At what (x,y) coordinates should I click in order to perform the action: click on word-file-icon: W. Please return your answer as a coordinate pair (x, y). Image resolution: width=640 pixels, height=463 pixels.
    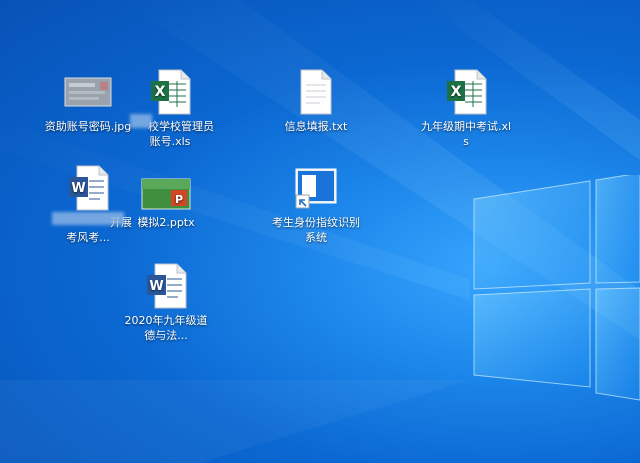
    Looking at the image, I should click on (166, 286).